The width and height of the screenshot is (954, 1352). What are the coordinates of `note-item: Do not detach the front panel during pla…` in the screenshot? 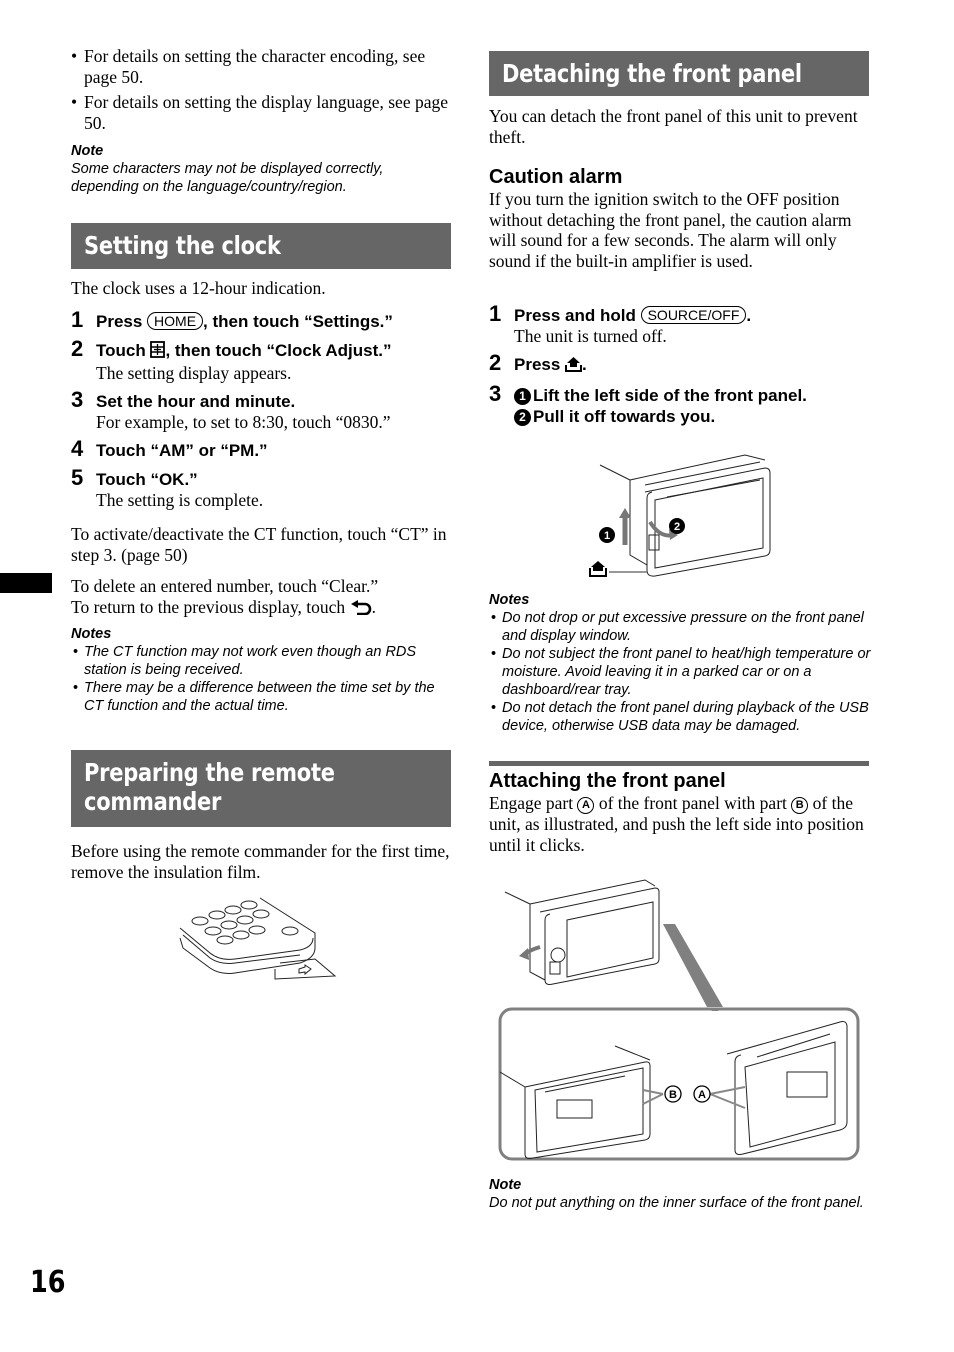 It's located at (680, 717).